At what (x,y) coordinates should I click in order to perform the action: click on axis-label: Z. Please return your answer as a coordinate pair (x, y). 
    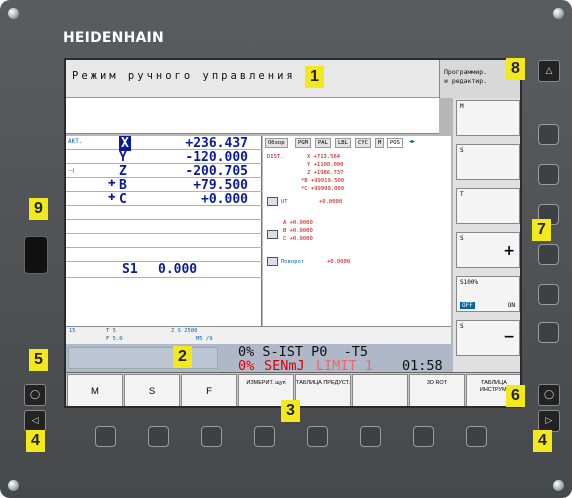
    Looking at the image, I should click on (123, 171).